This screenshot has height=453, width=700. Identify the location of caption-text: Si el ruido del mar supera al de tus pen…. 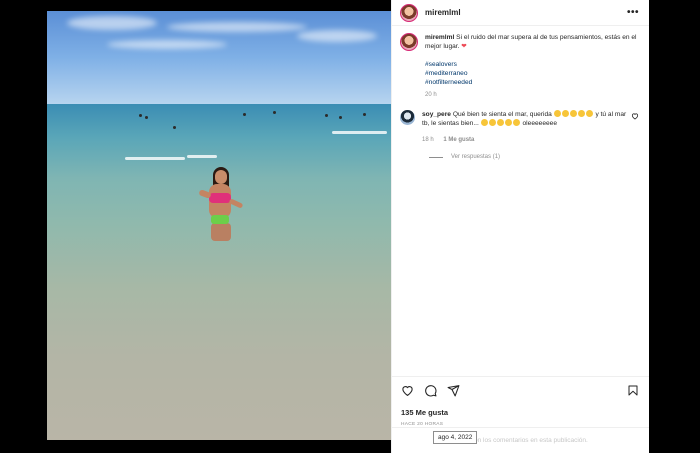
(531, 42).